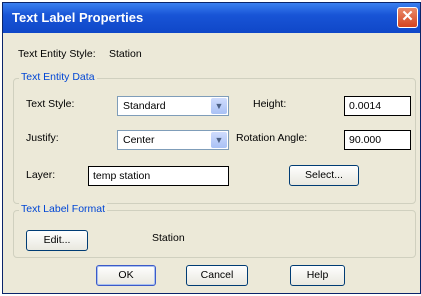 This screenshot has width=421, height=296. What do you see at coordinates (365, 106) in the screenshot?
I see `height-value: 0.0014` at bounding box center [365, 106].